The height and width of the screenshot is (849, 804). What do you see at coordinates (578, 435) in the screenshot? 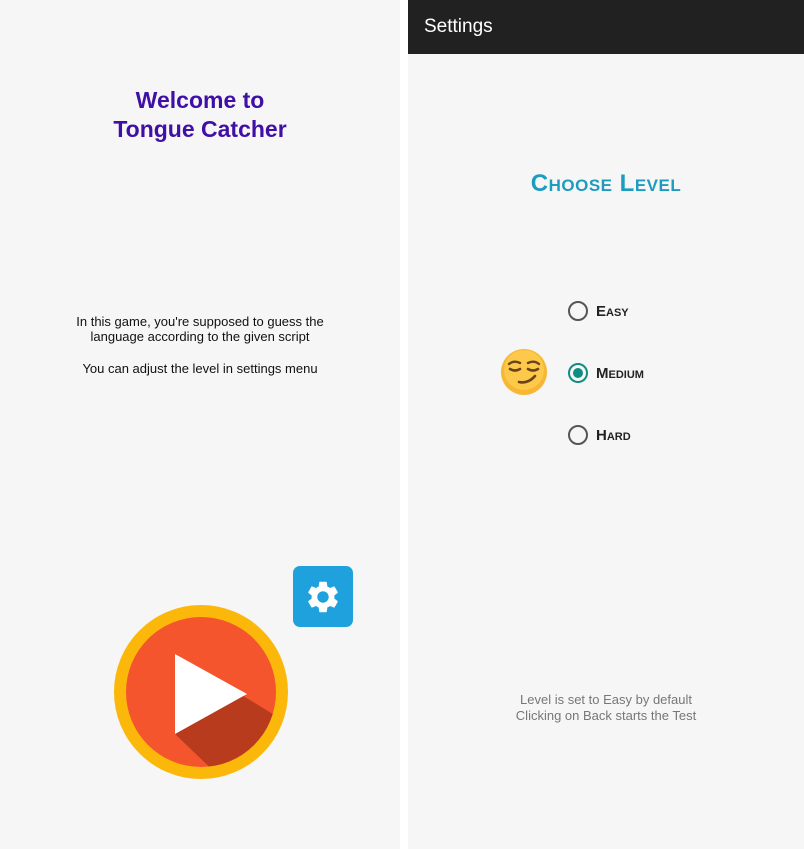
I see `radio-hard` at bounding box center [578, 435].